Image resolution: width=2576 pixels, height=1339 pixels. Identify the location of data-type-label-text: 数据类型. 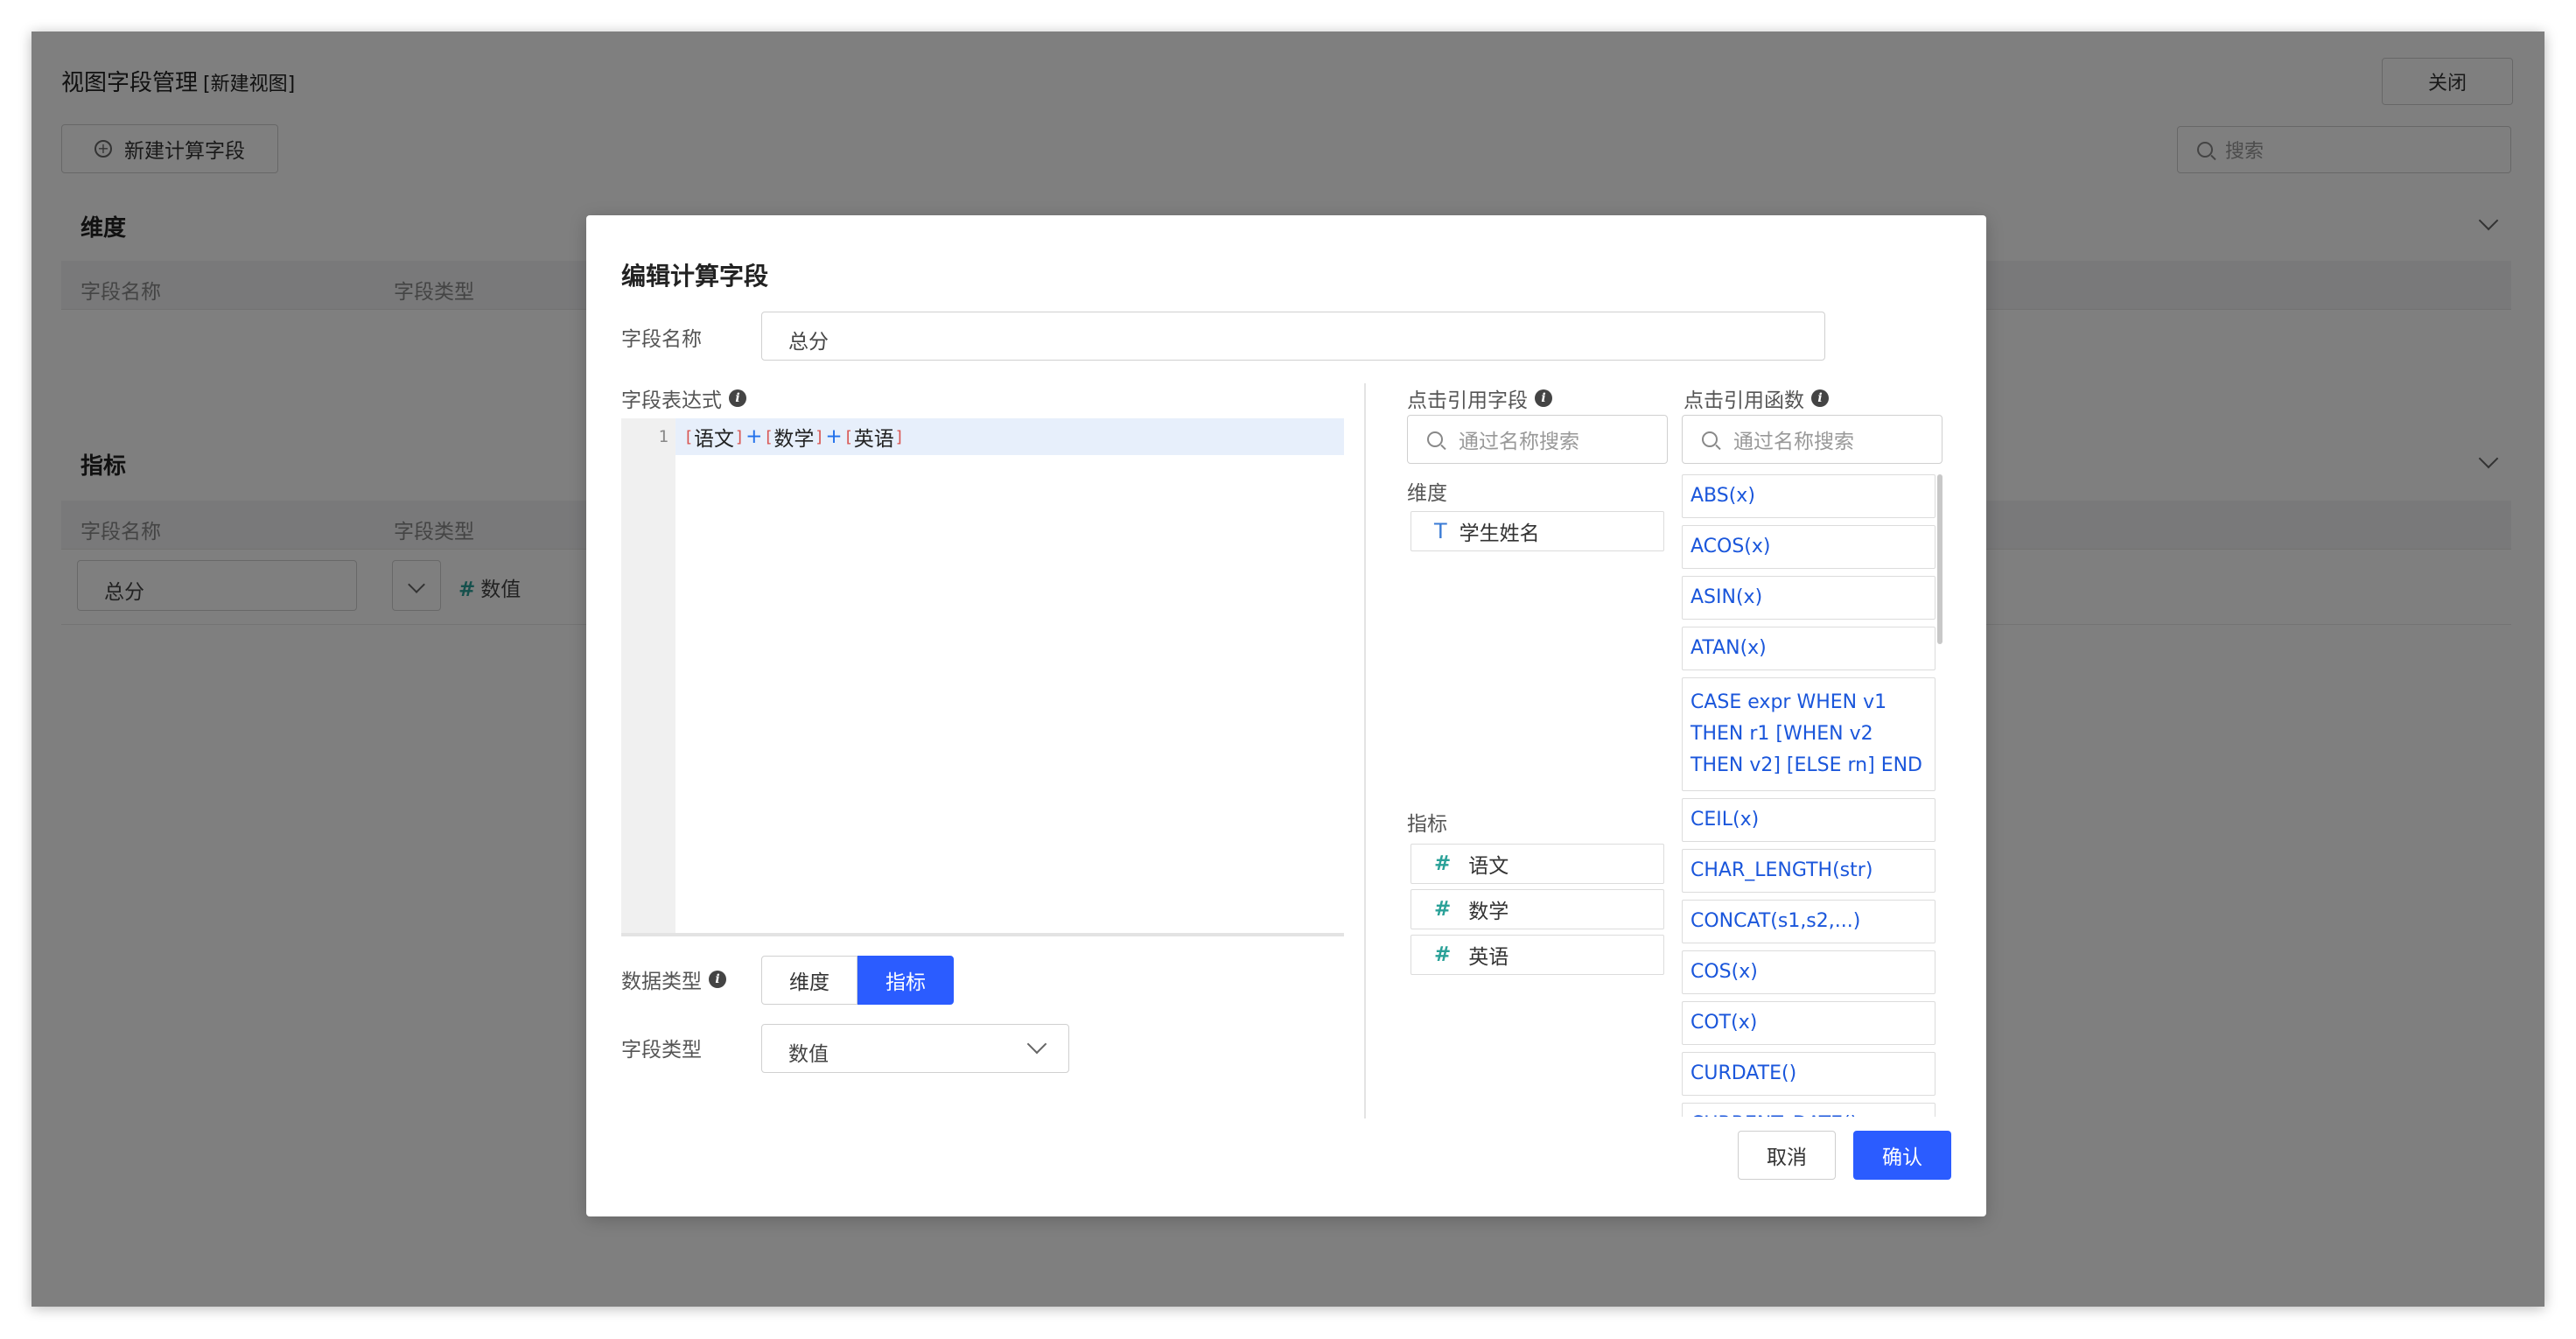
(661, 982).